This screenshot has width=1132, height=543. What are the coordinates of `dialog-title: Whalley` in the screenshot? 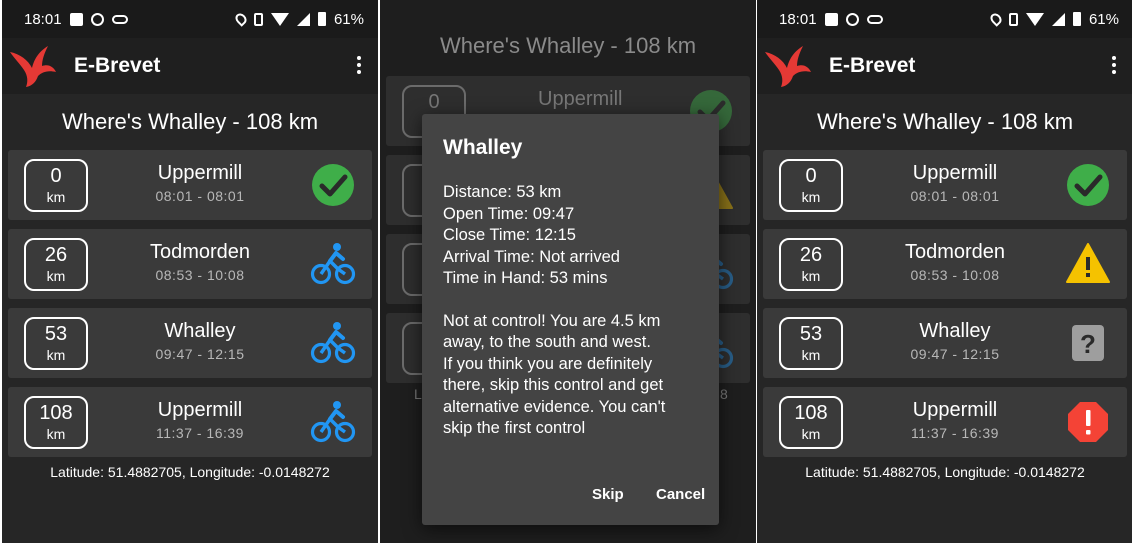 It's located at (483, 147).